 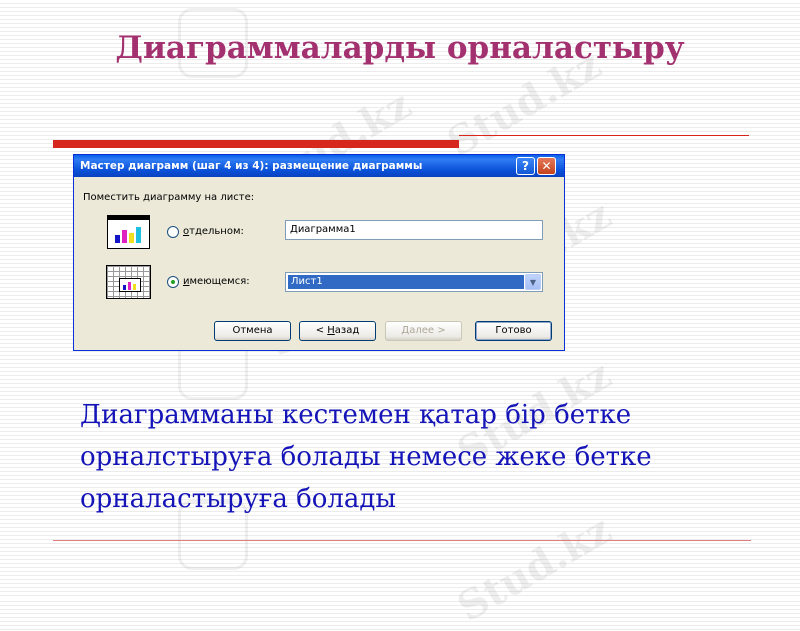 I want to click on back-button: < Назад, so click(x=337, y=331).